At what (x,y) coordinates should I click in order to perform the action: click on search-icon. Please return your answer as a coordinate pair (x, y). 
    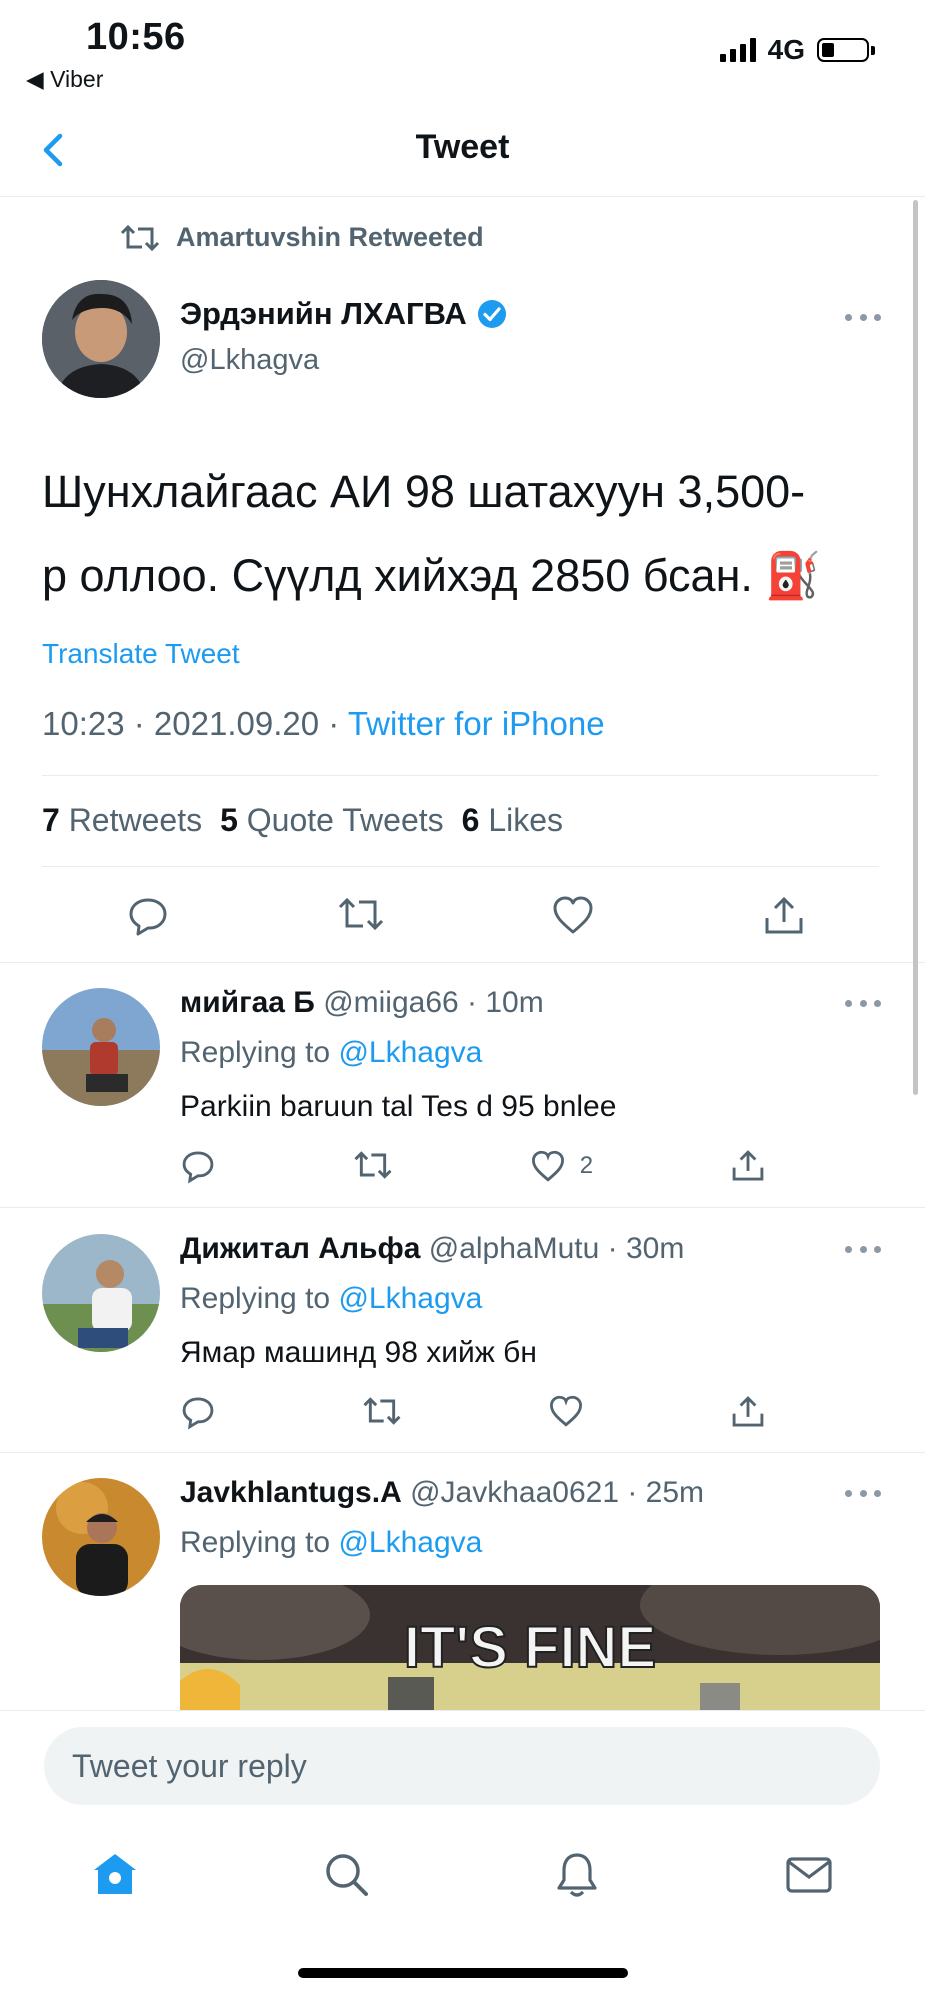
    Looking at the image, I should click on (347, 1875).